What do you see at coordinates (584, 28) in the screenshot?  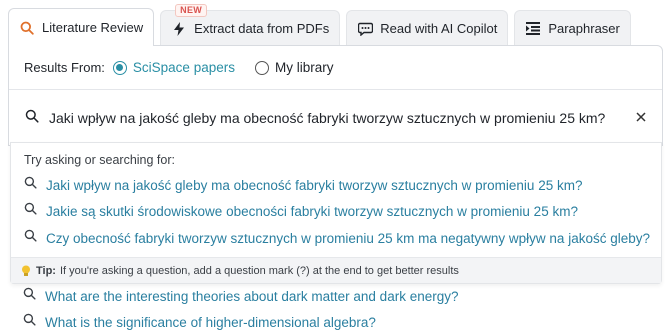 I see `tab-label: Paraphraser` at bounding box center [584, 28].